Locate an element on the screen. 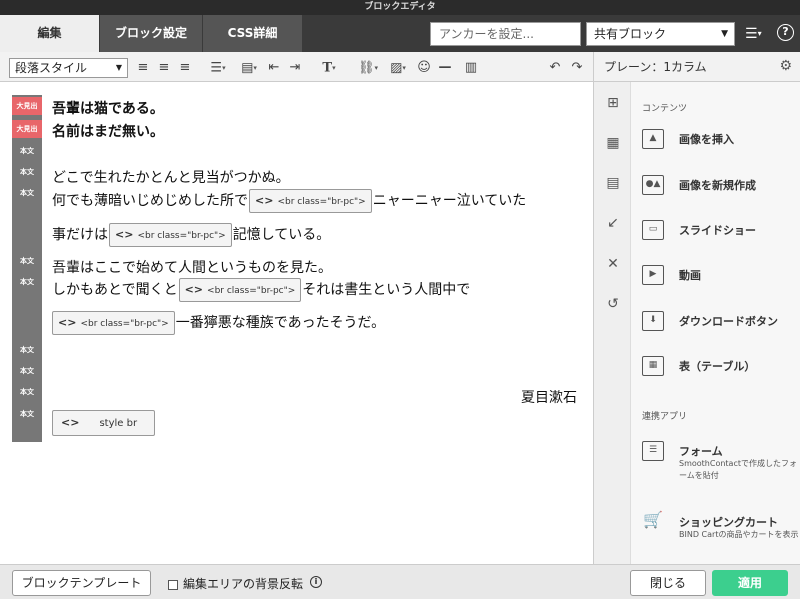 This screenshot has width=800, height=599. paragraph-style-select: 段落スタイル ▼ is located at coordinates (68, 68).